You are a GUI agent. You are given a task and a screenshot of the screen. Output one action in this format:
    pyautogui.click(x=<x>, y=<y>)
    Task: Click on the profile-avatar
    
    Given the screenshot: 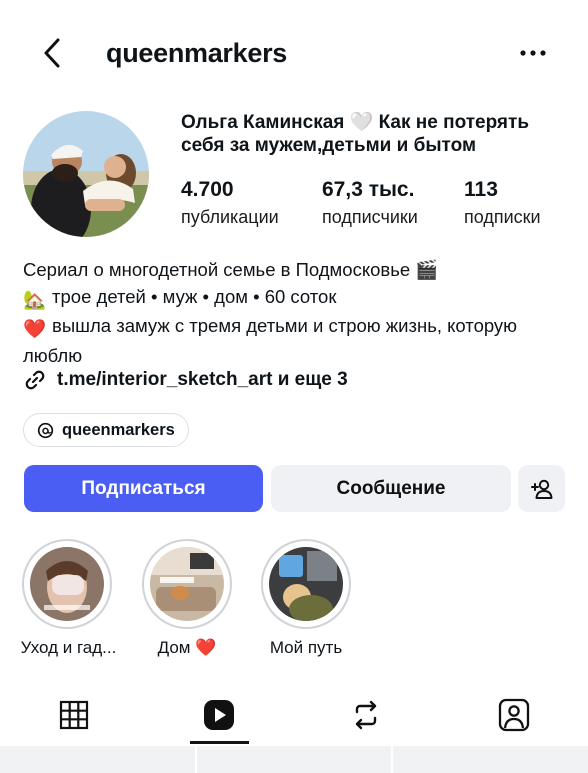 What is the action you would take?
    pyautogui.click(x=86, y=174)
    